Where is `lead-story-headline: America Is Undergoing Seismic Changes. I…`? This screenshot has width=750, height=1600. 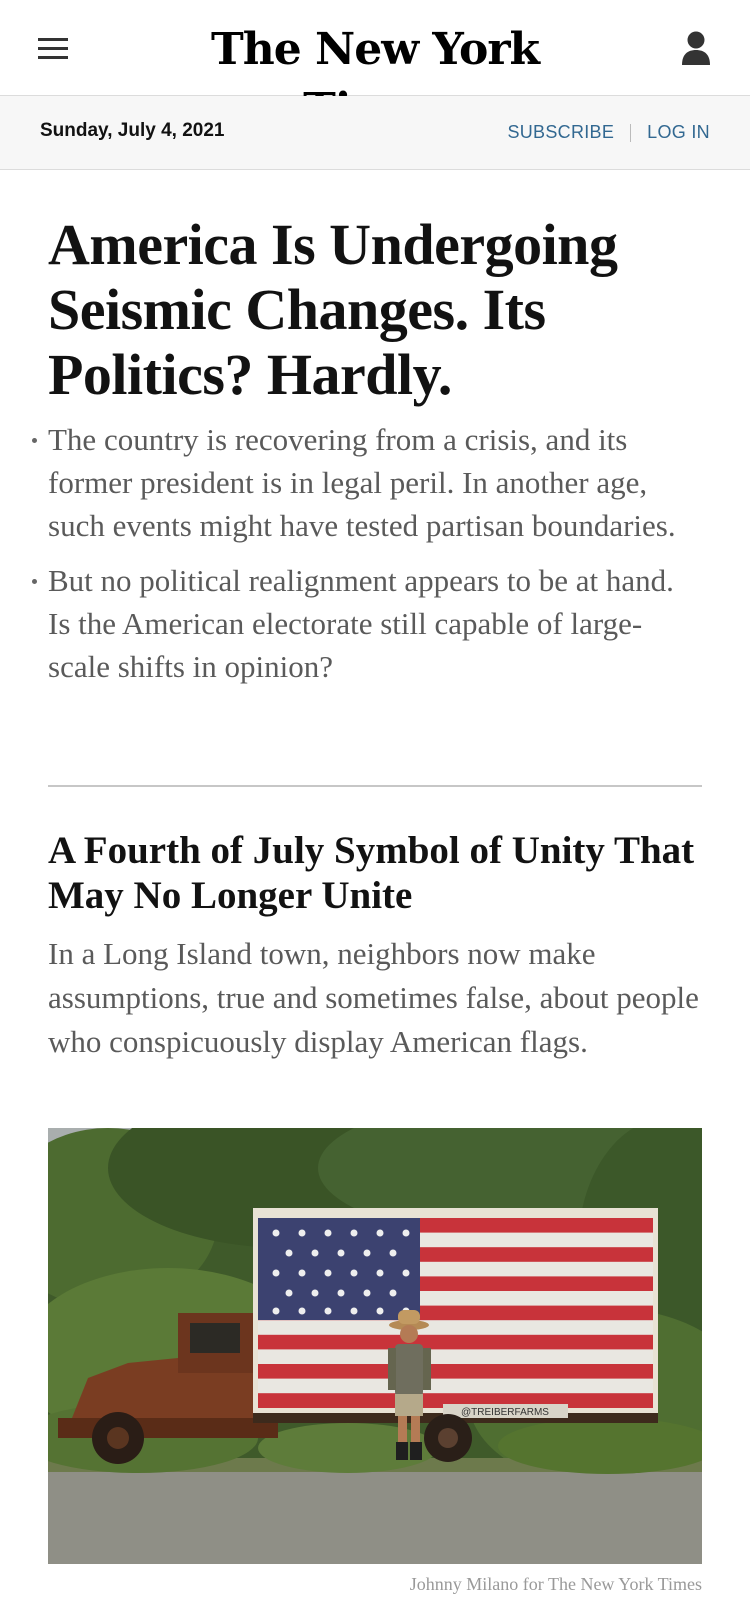 lead-story-headline: America Is Undergoing Seismic Changes. I… is located at coordinates (378, 309).